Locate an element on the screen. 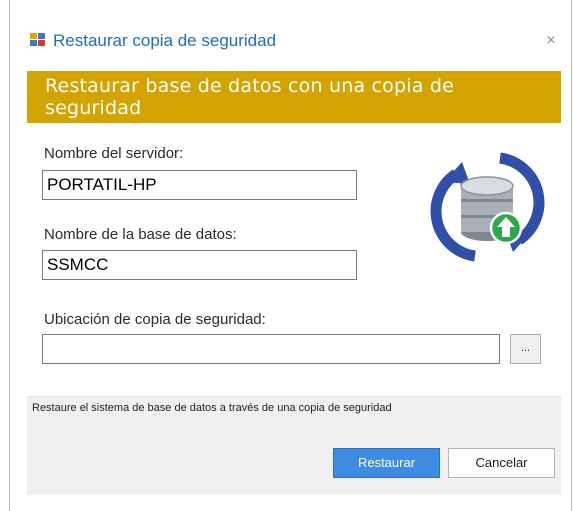 Image resolution: width=573 pixels, height=511 pixels. server-name-input is located at coordinates (199, 185).